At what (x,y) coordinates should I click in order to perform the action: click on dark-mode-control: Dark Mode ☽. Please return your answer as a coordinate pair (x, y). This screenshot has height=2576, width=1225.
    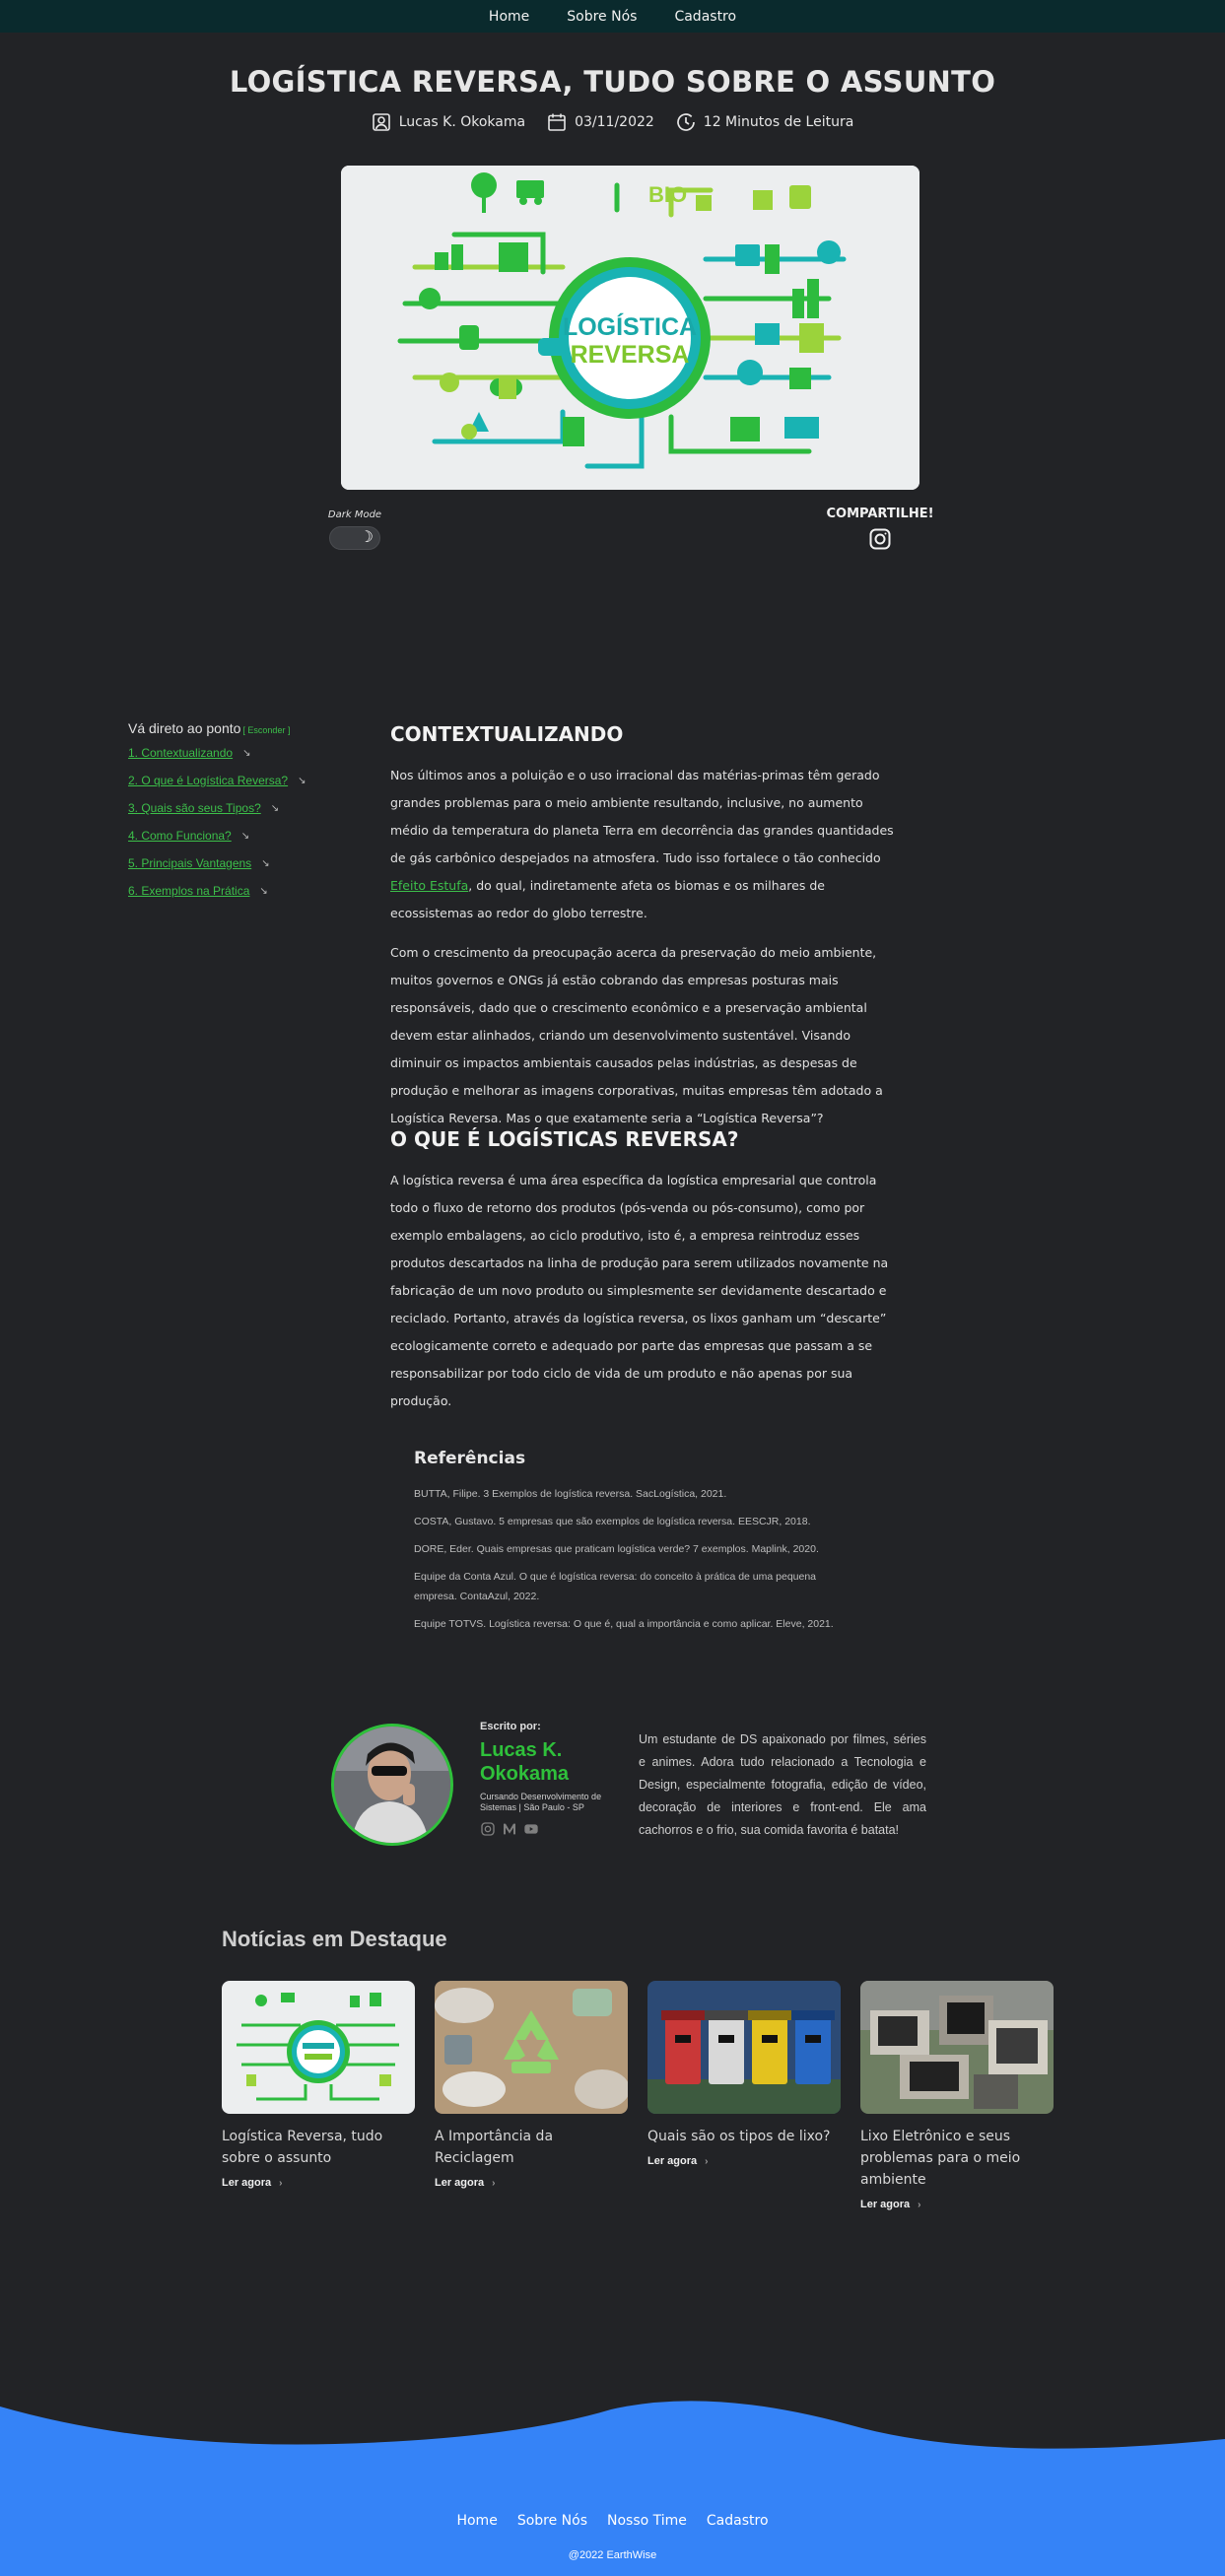
    Looking at the image, I should click on (354, 529).